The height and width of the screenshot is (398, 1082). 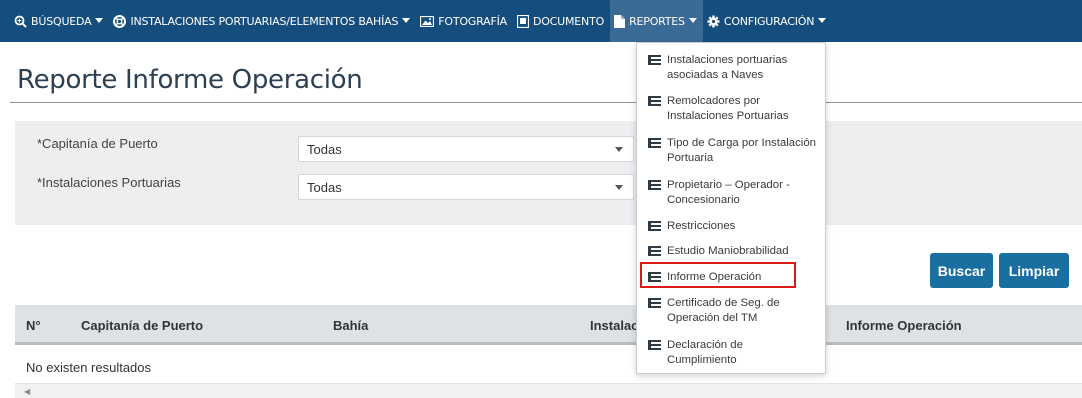 I want to click on file-icon, so click(x=620, y=21).